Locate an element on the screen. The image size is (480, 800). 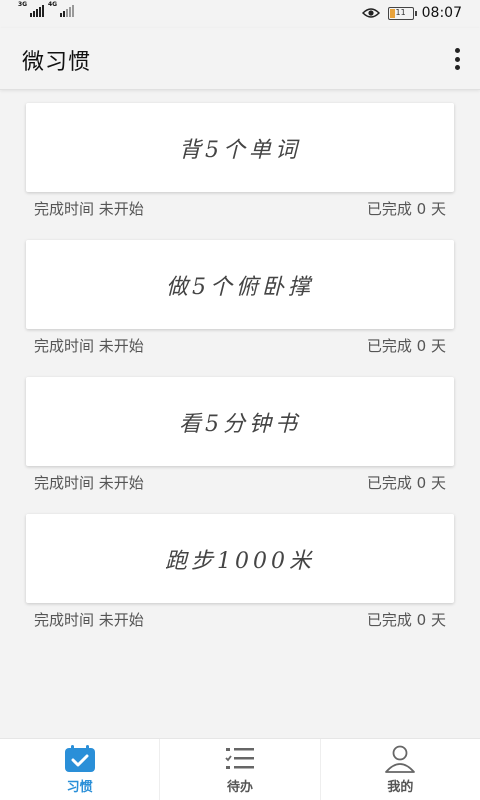
habit-name: 做5个俯卧撑 is located at coordinates (240, 287).